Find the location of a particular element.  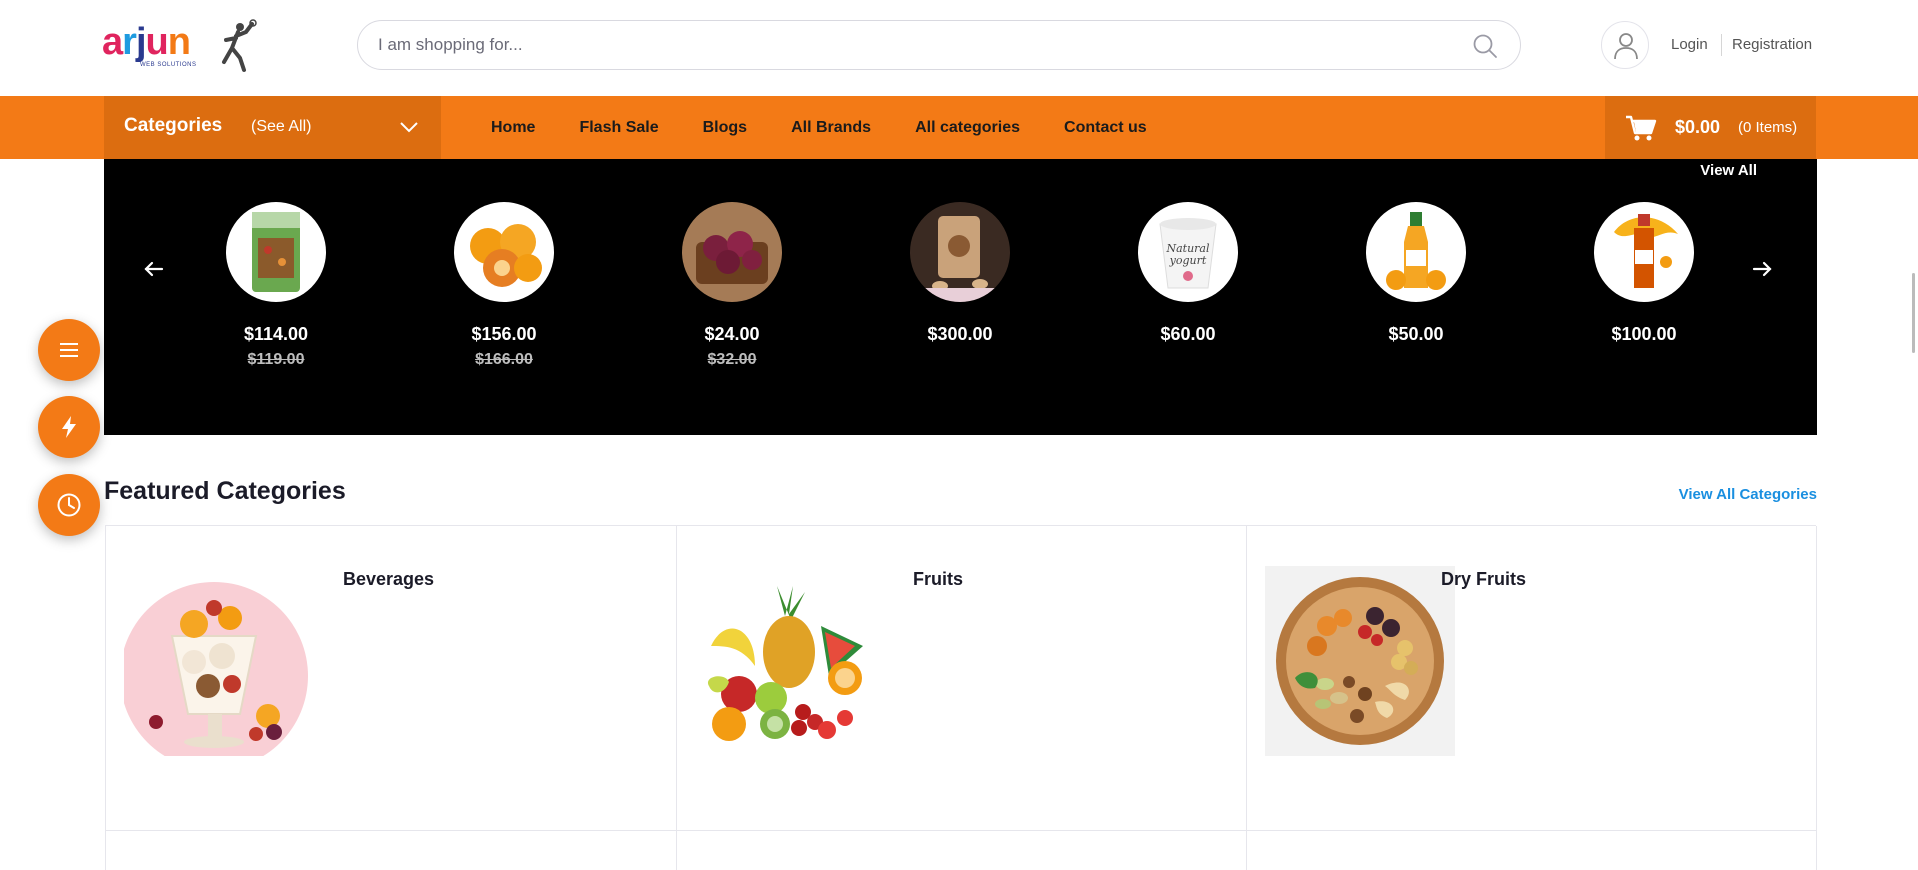

product-old-price: $119.00 is located at coordinates (276, 359).